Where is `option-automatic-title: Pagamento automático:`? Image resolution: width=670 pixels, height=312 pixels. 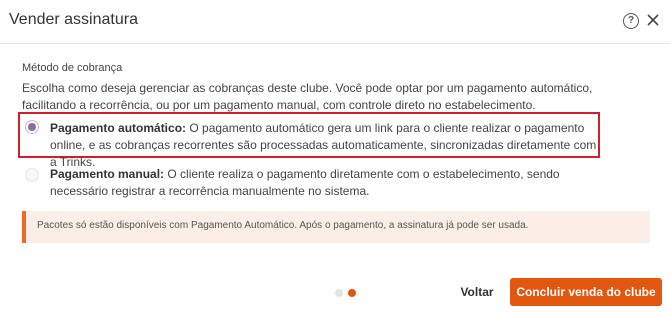 option-automatic-title: Pagamento automático: is located at coordinates (118, 128).